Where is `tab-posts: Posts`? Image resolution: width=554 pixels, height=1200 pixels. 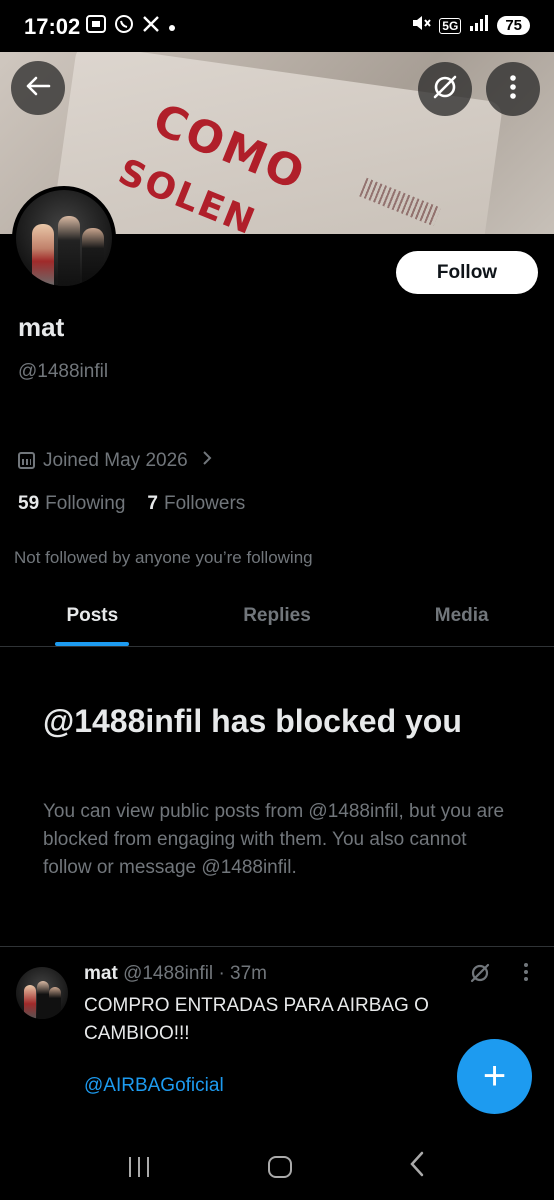
tab-posts: Posts is located at coordinates (92, 617).